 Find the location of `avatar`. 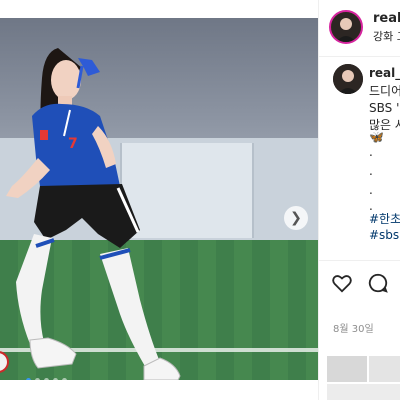

avatar is located at coordinates (346, 27).